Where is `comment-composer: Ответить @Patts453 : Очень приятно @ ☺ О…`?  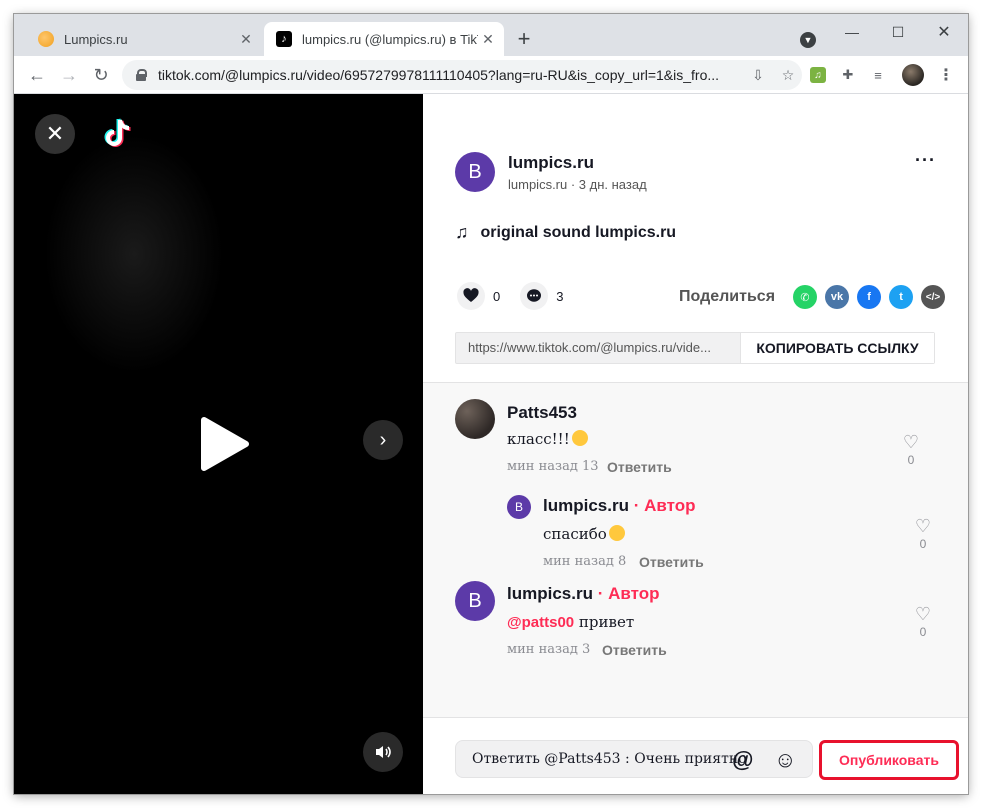
comment-composer: Ответить @Patts453 : Очень приятно @ ☺ О… is located at coordinates (695, 755).